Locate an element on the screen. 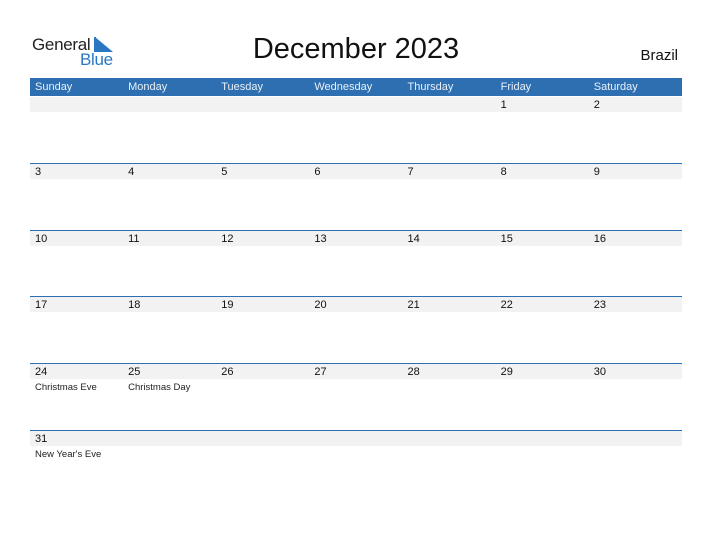  day-number: 3 is located at coordinates (38, 172).